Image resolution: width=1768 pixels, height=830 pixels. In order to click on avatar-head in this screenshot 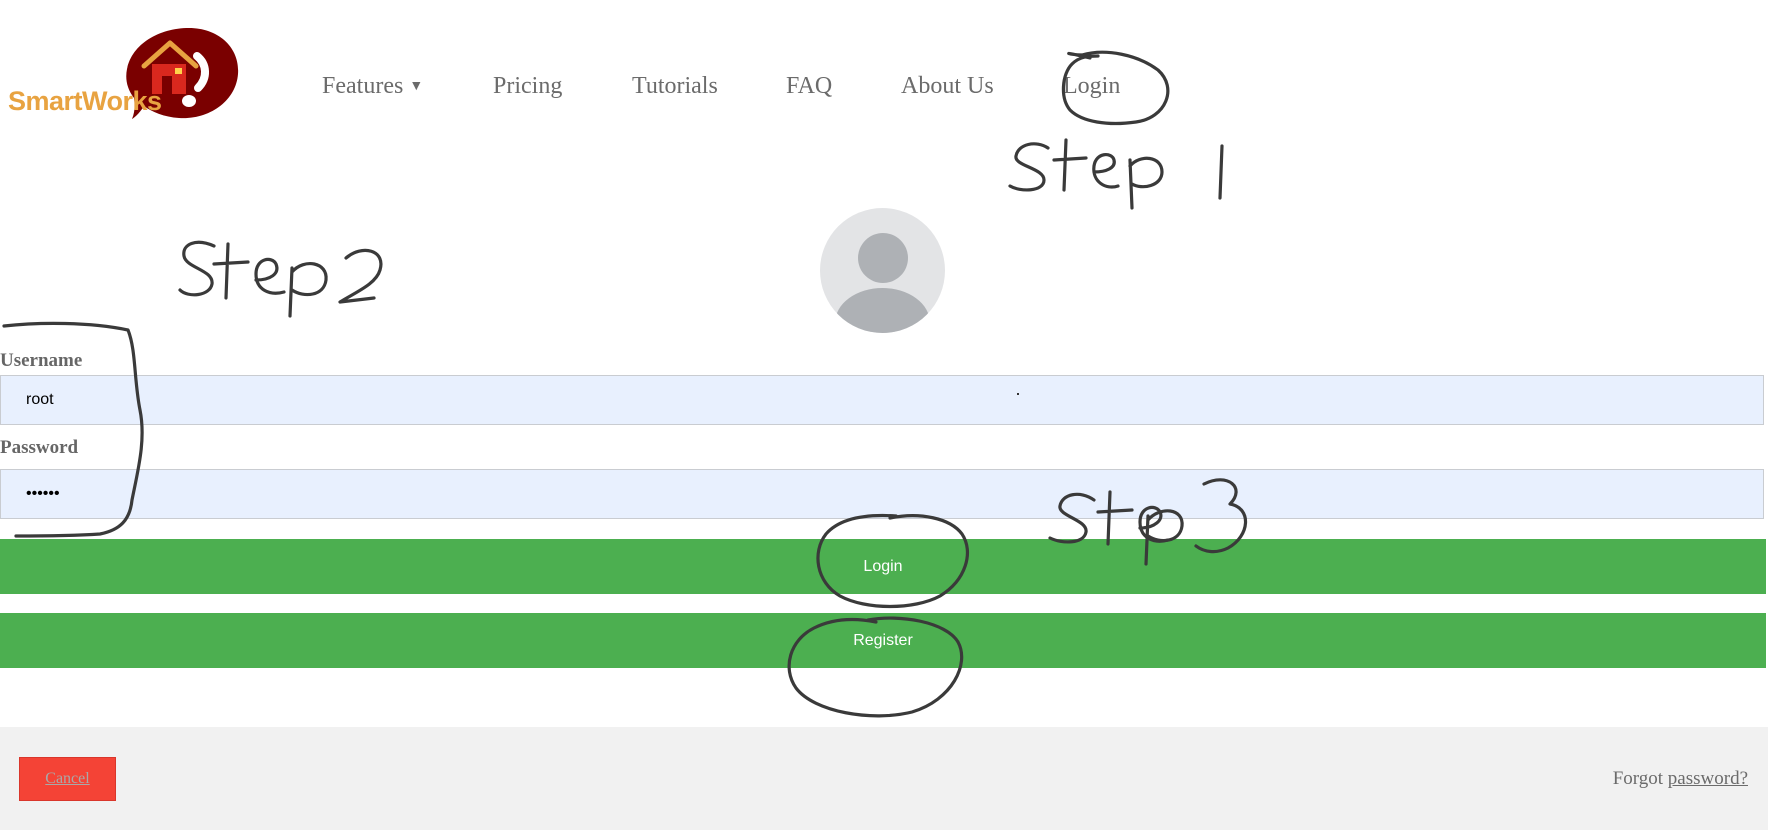, I will do `click(883, 258)`.